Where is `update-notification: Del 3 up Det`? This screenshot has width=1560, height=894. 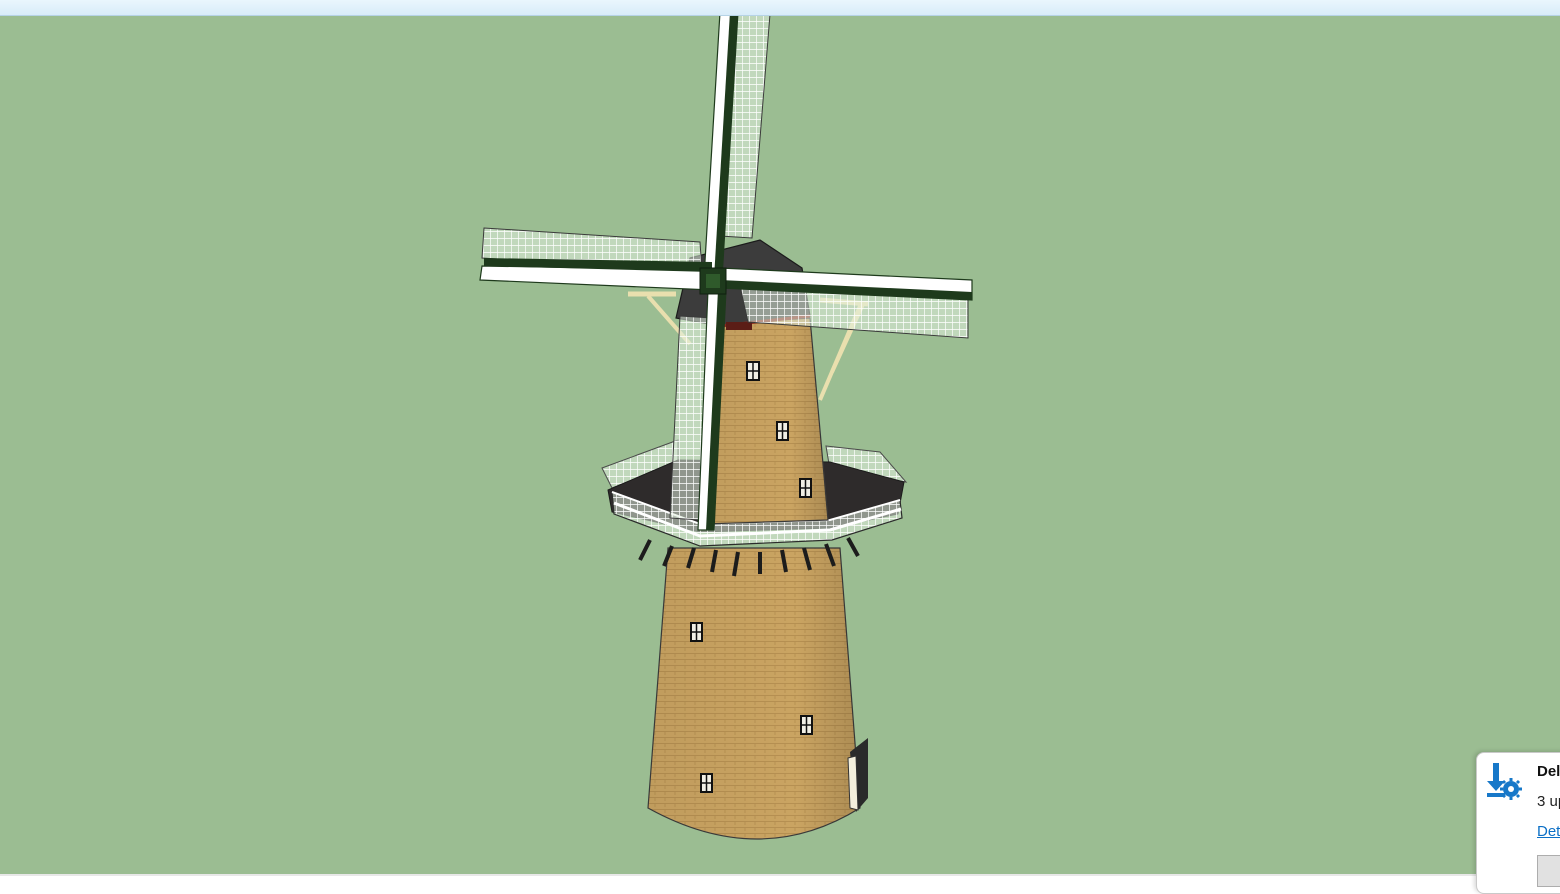
update-notification: Del 3 up Det is located at coordinates (1518, 823).